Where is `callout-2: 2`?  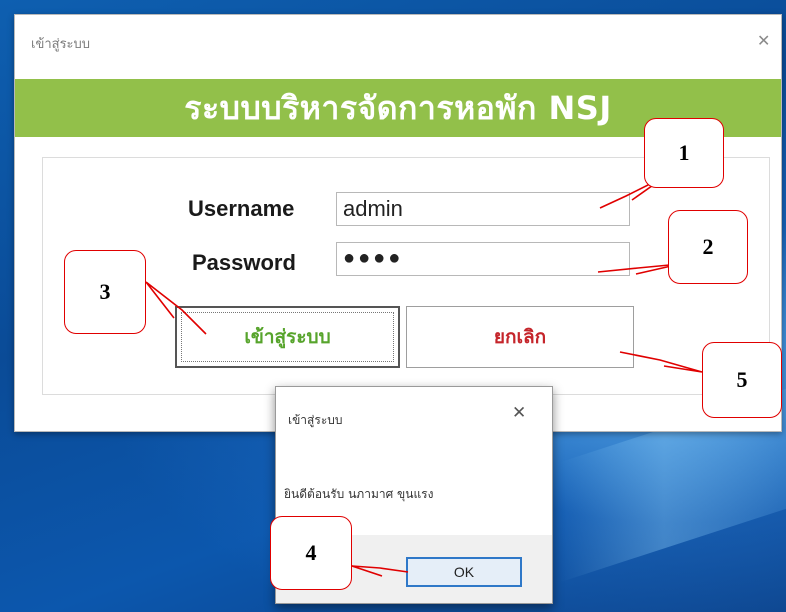
callout-2: 2 is located at coordinates (708, 247).